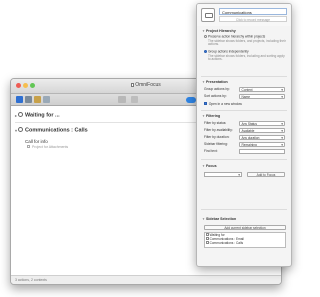 This screenshot has width=320, height=297. I want to click on inspector-header: Communications Click to record message, so click(244, 15).